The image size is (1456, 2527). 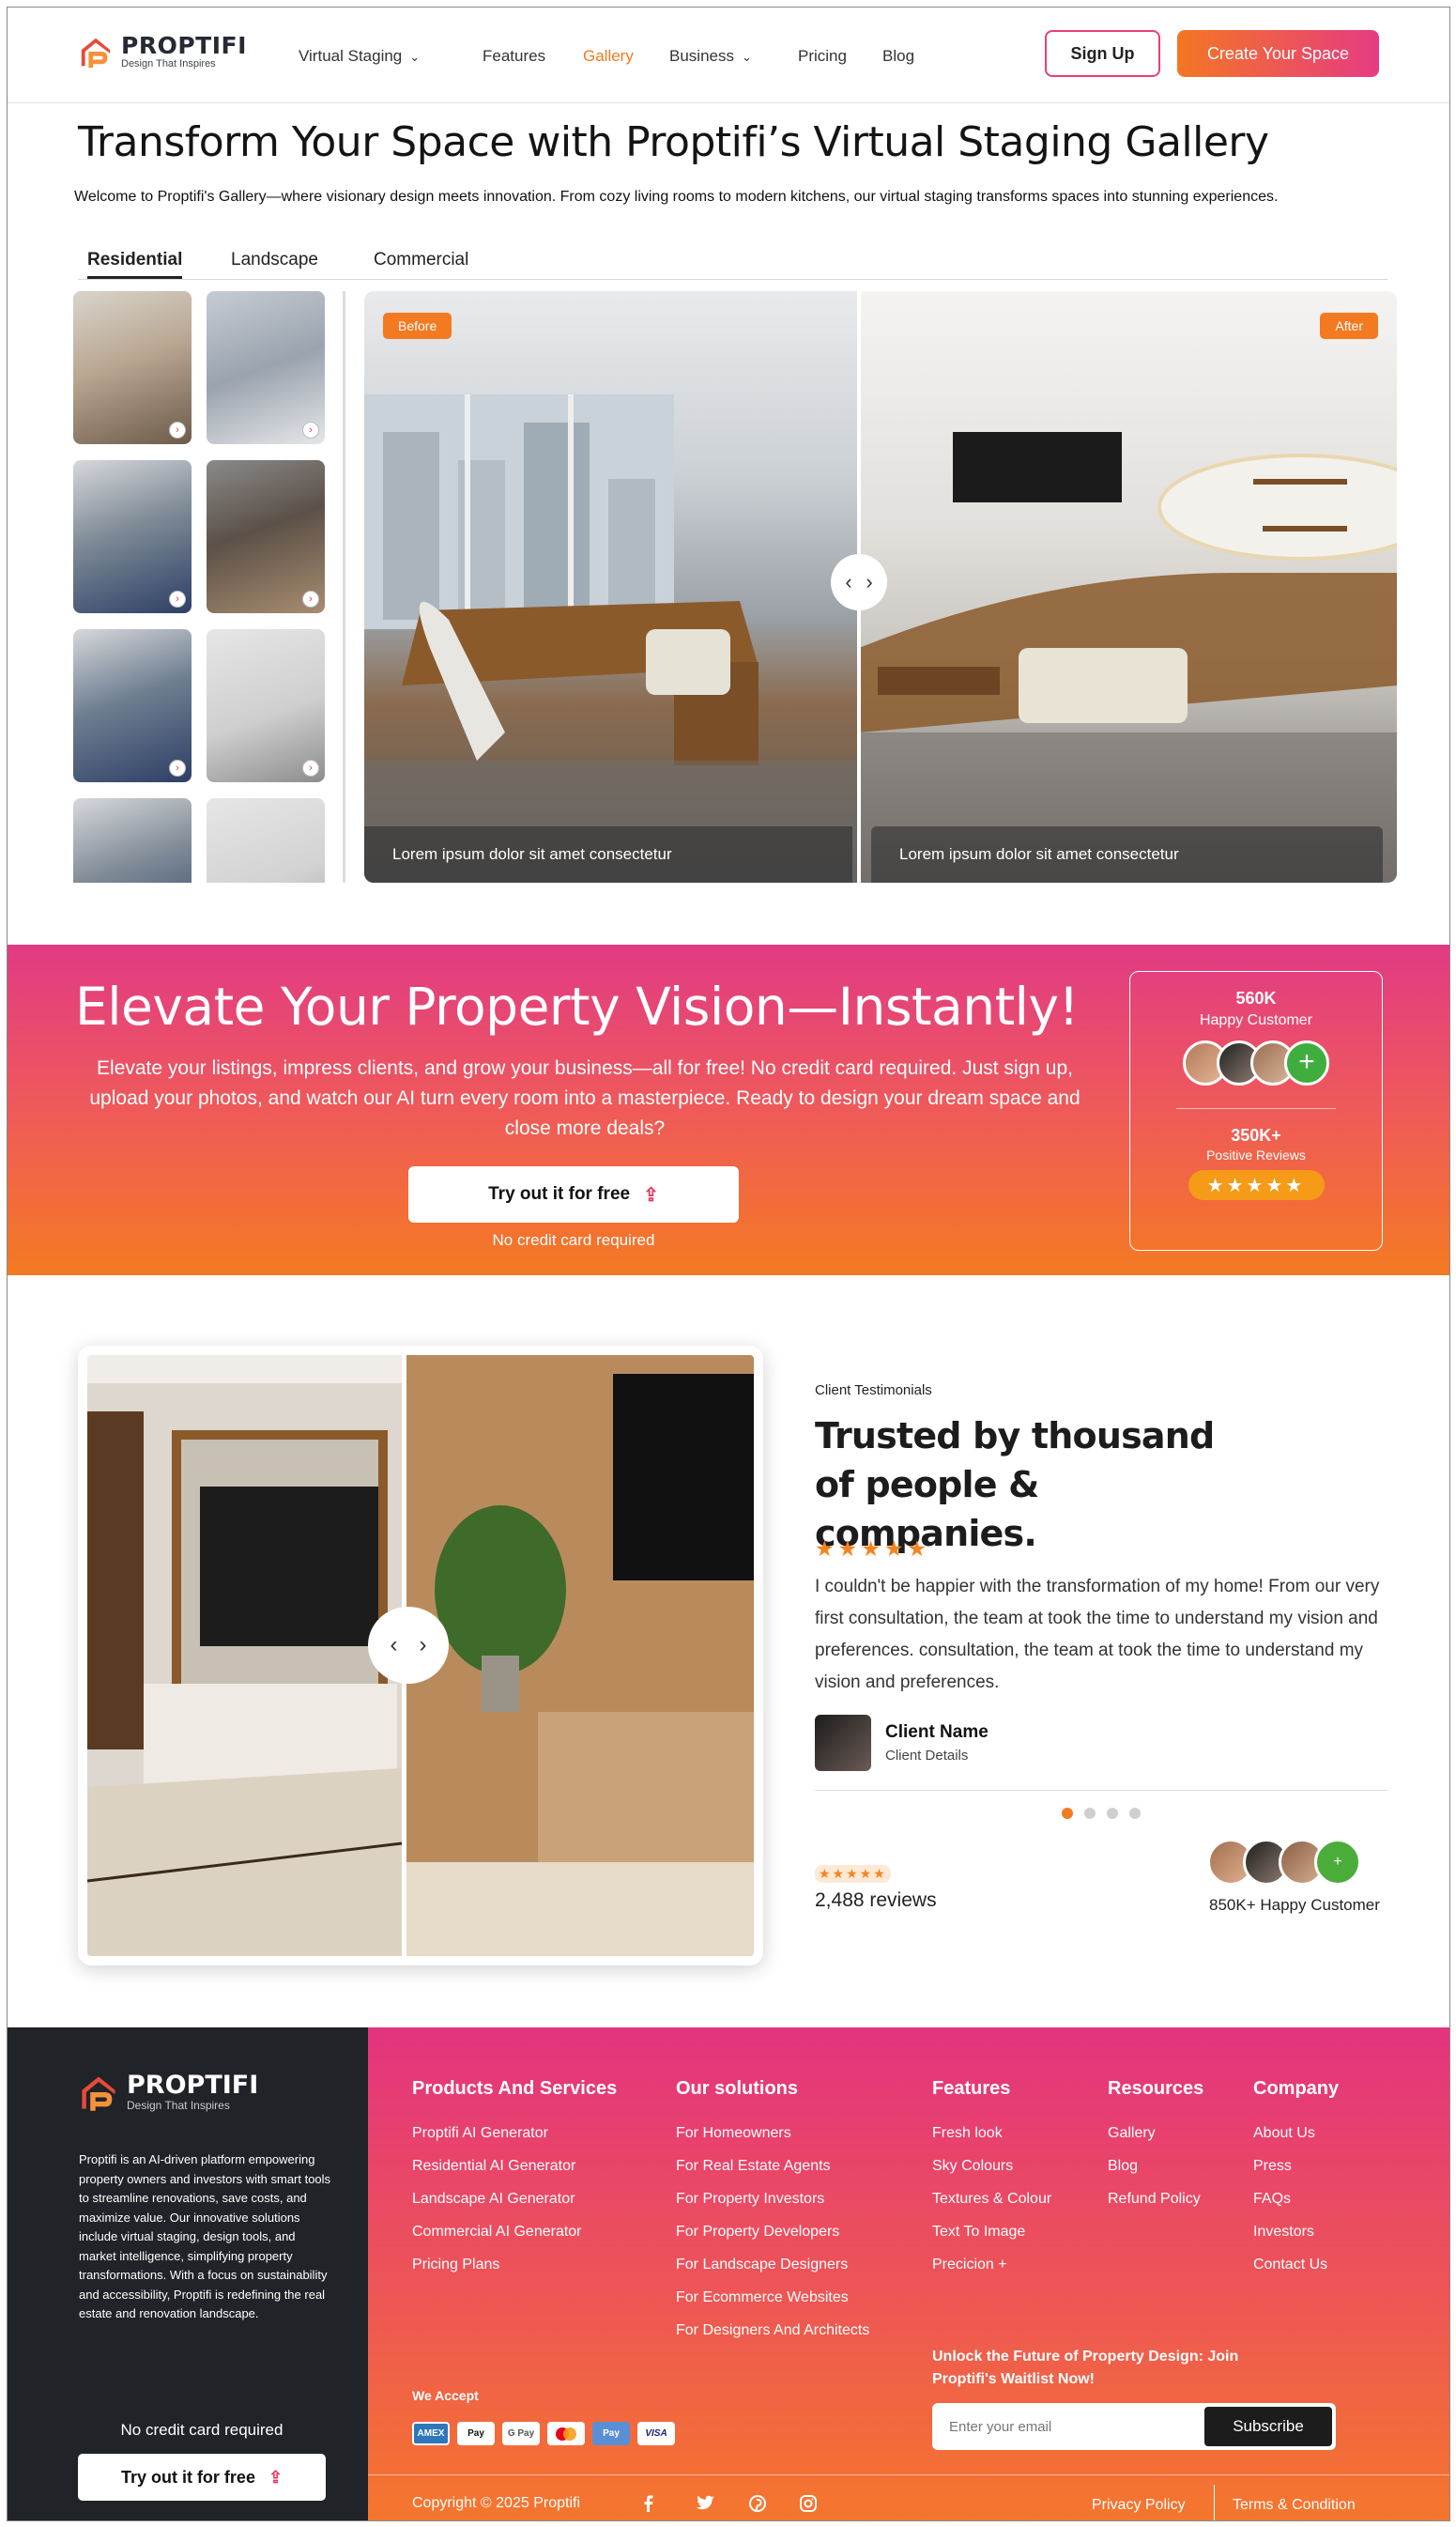 I want to click on footer-link: Blog, so click(x=1155, y=2166).